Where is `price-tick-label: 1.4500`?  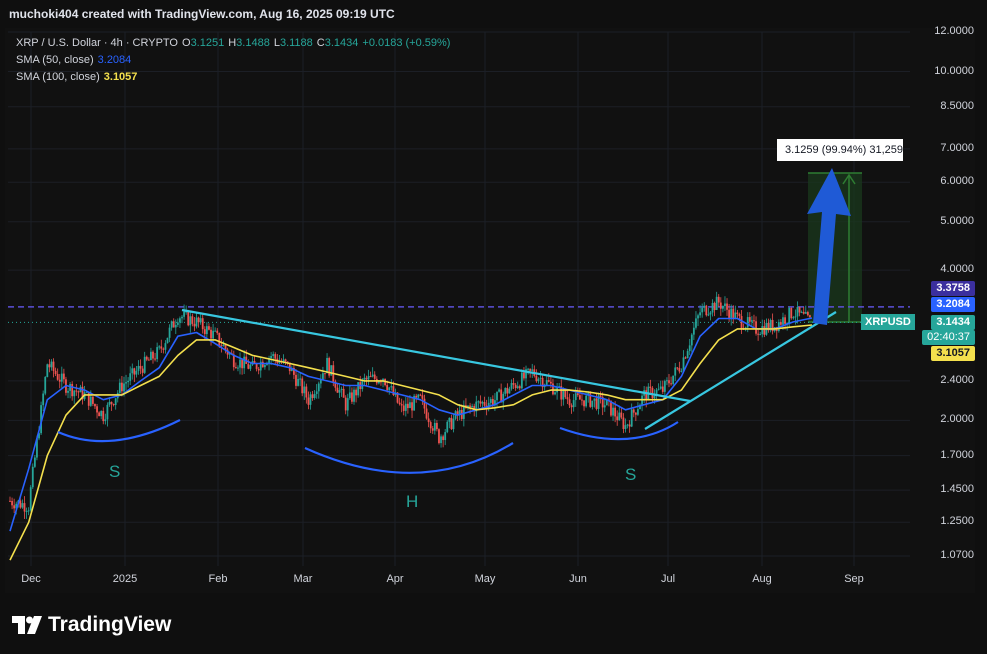
price-tick-label: 1.4500 is located at coordinates (957, 489).